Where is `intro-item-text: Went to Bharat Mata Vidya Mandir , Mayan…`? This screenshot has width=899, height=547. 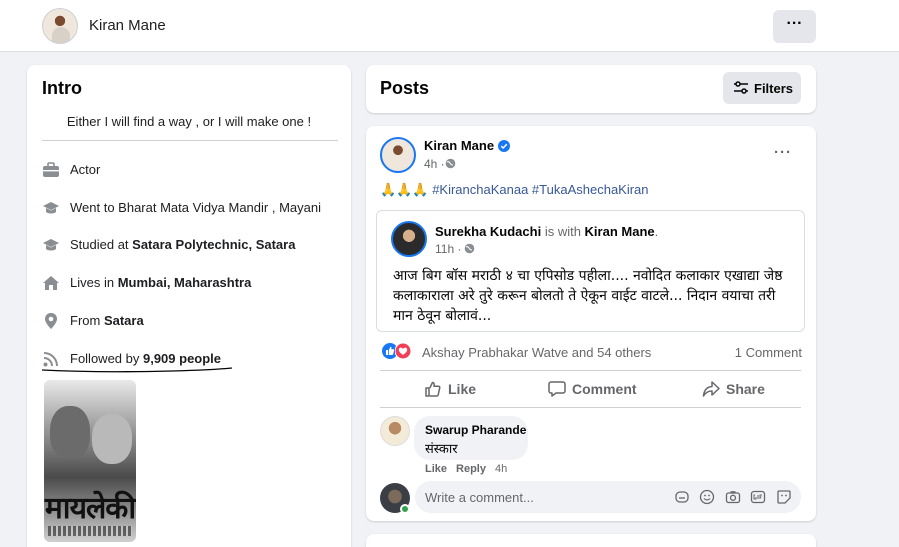 intro-item-text: Went to Bharat Mata Vidya Mandir , Mayan… is located at coordinates (195, 207).